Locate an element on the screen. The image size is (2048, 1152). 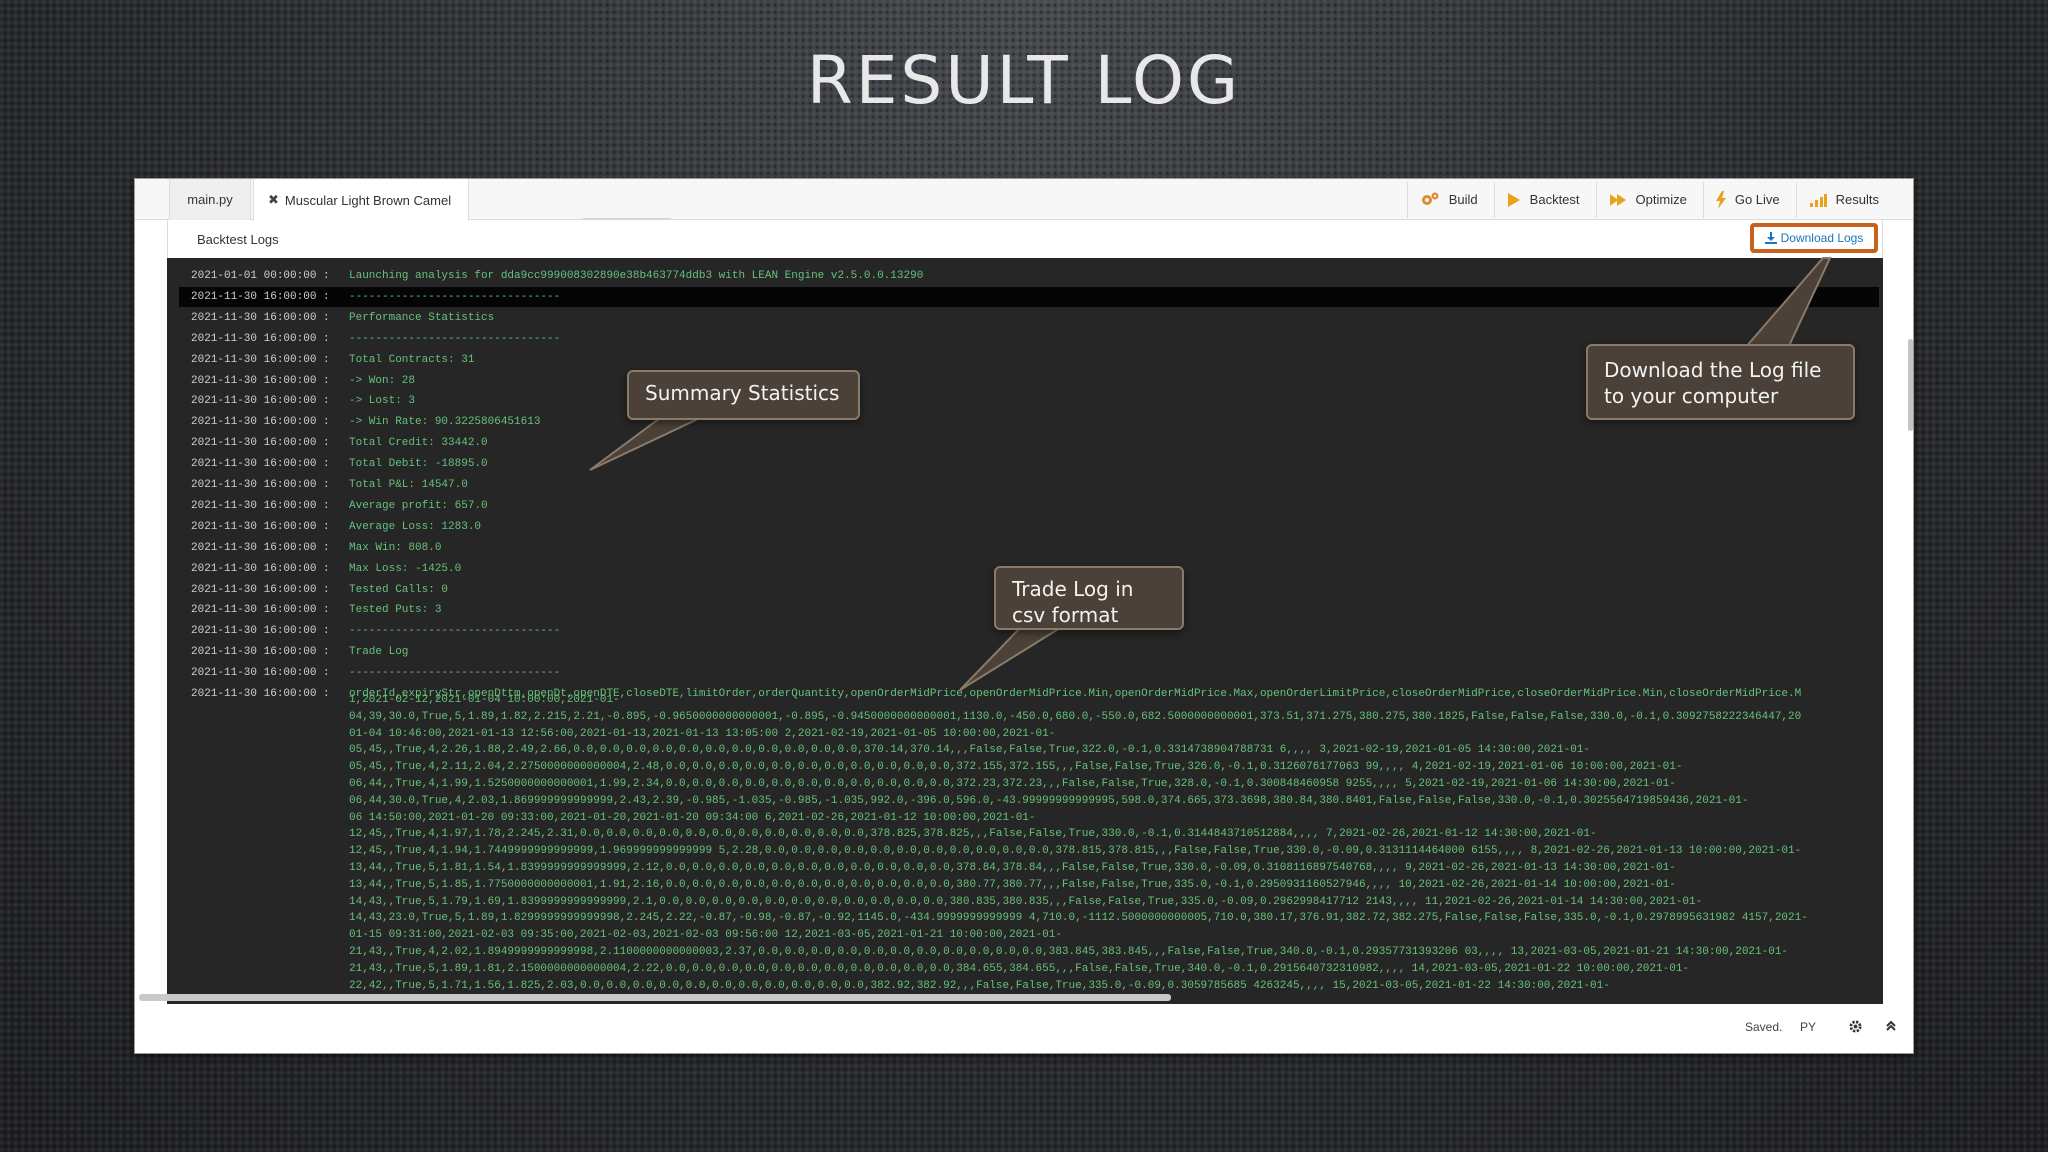
callout-download-log: Download the Log file to your computer is located at coordinates (1720, 382).